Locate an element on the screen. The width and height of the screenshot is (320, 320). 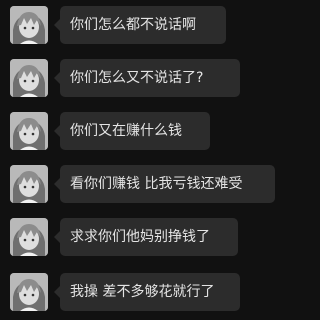
message-bubble: 你们怎么都不说话啊 is located at coordinates (140, 25).